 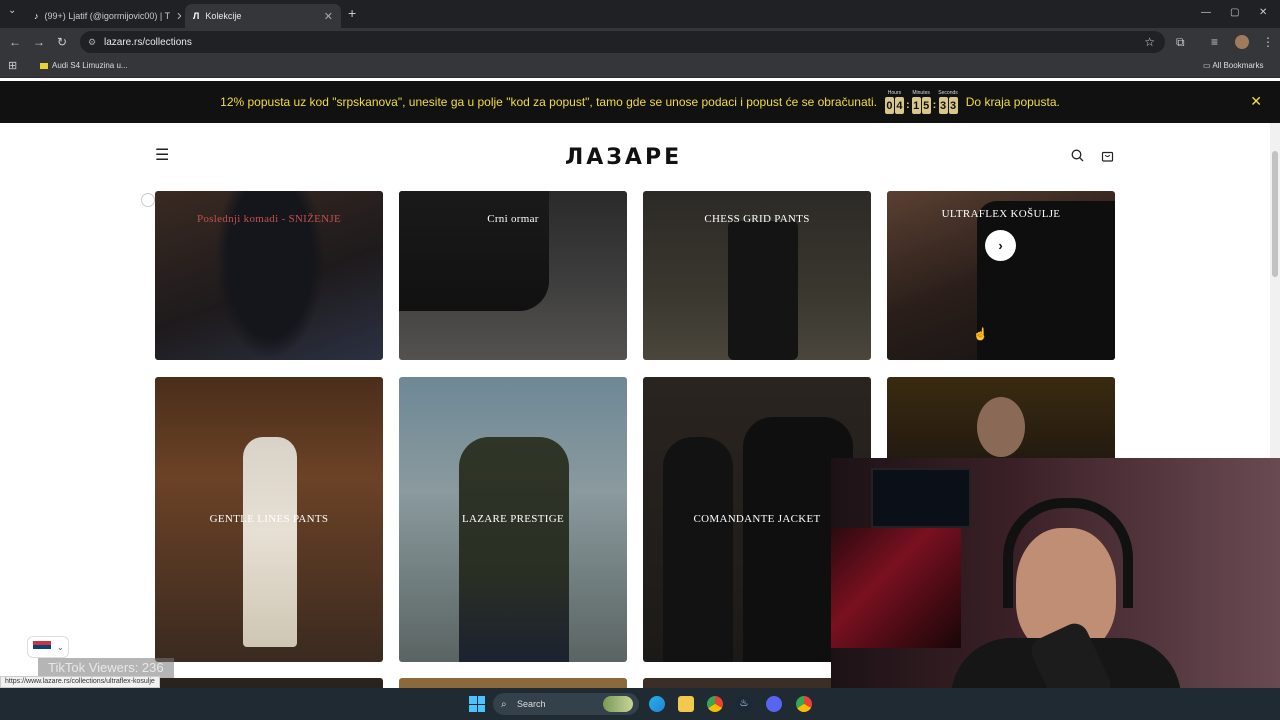 I want to click on address-text: lazare.rs/collections, so click(x=148, y=42).